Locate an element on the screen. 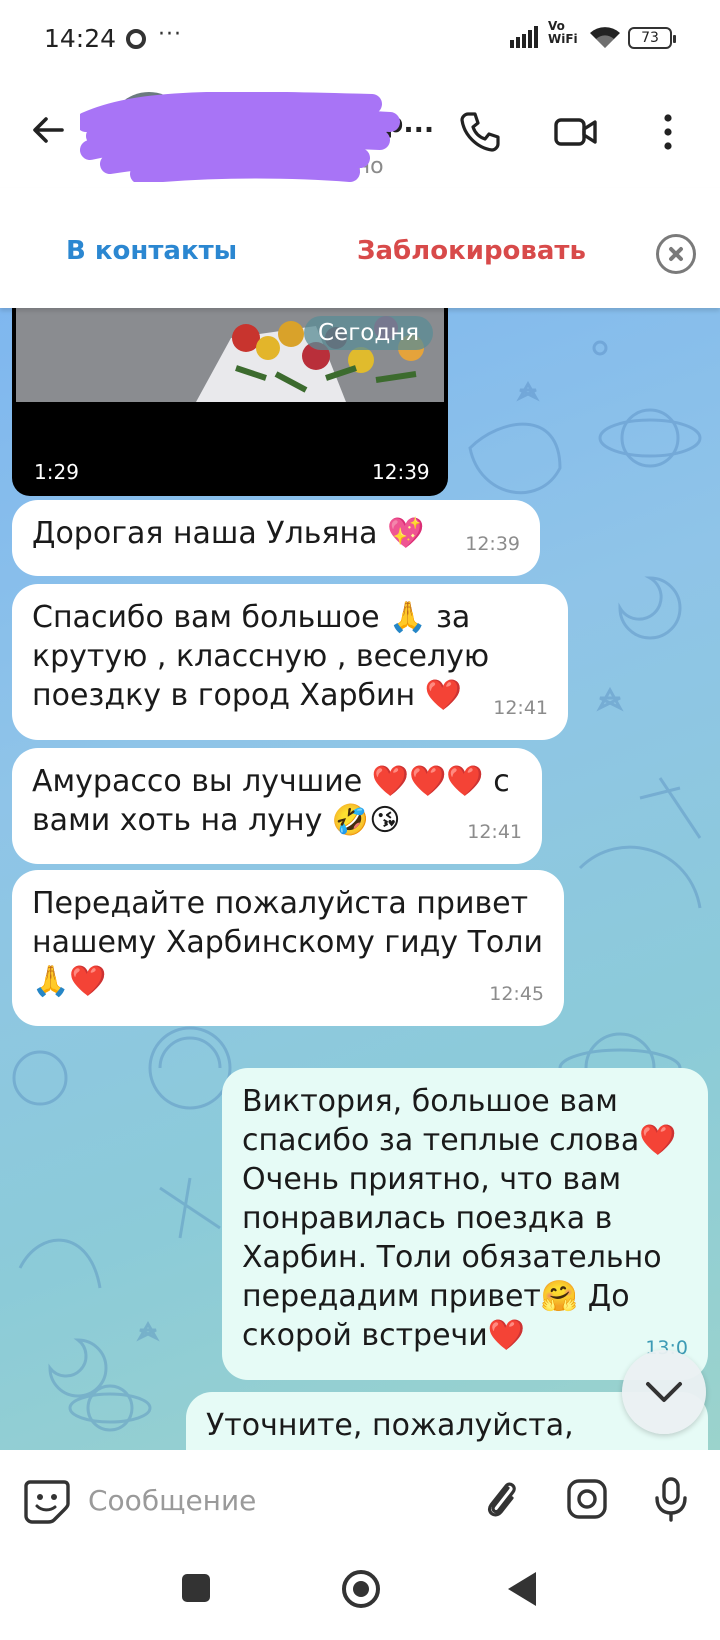 The height and width of the screenshot is (1640, 720). system-navigation-bar is located at coordinates (360, 1595).